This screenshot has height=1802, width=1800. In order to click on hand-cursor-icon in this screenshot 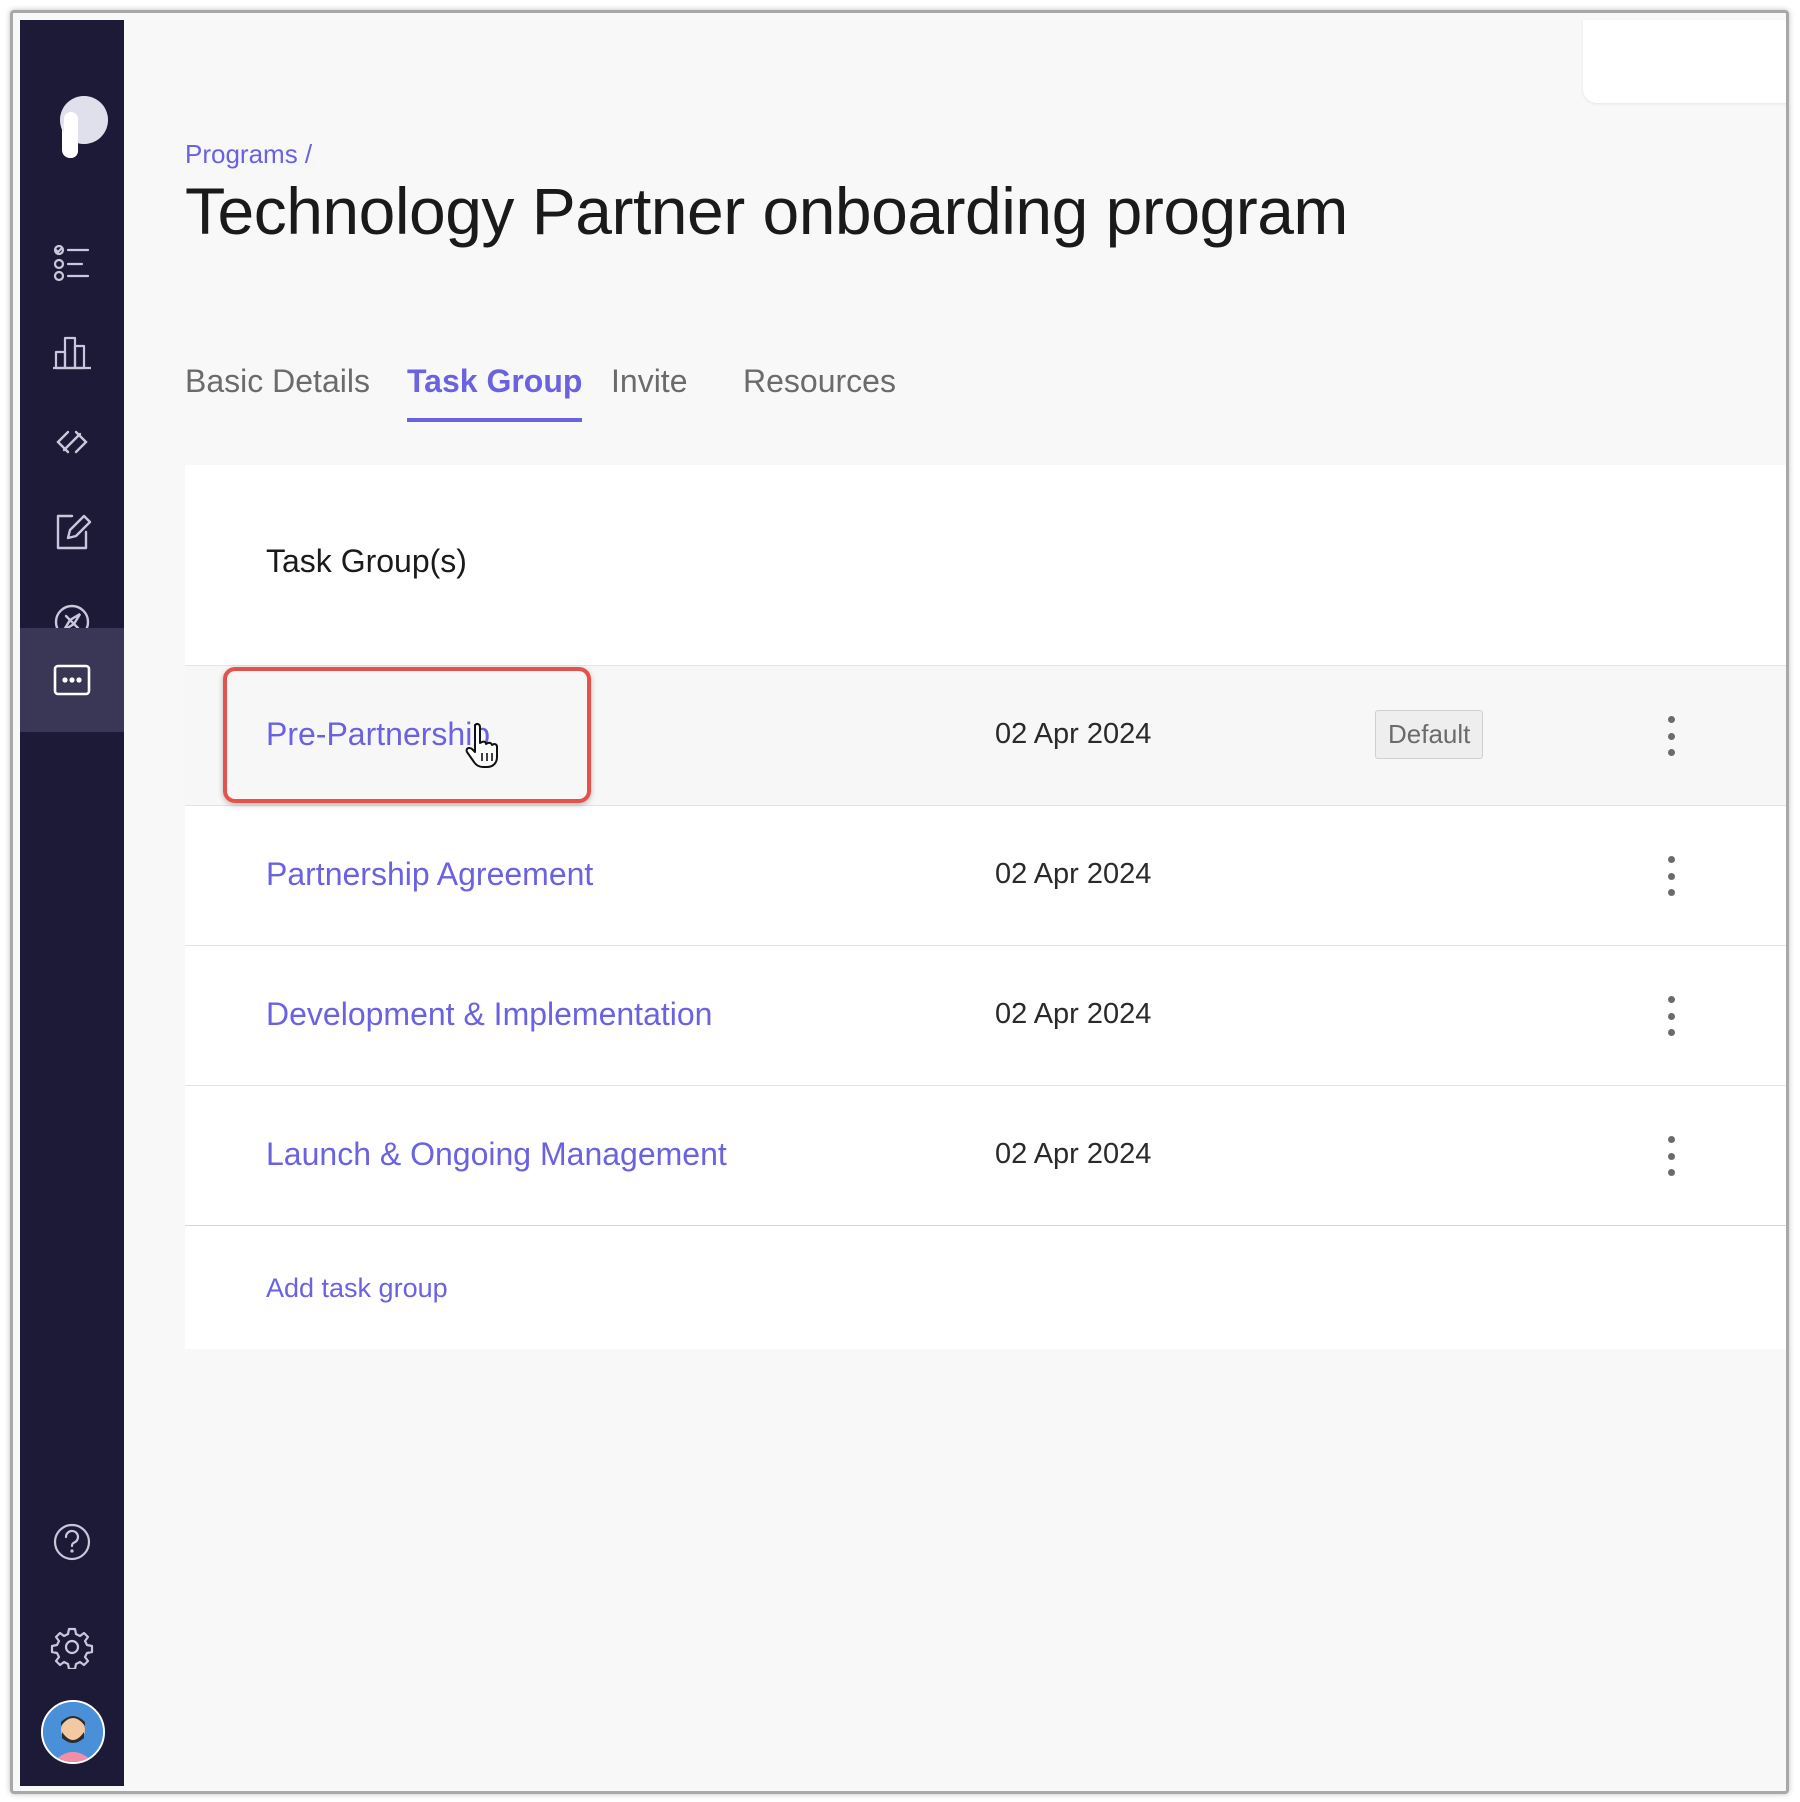, I will do `click(481, 745)`.